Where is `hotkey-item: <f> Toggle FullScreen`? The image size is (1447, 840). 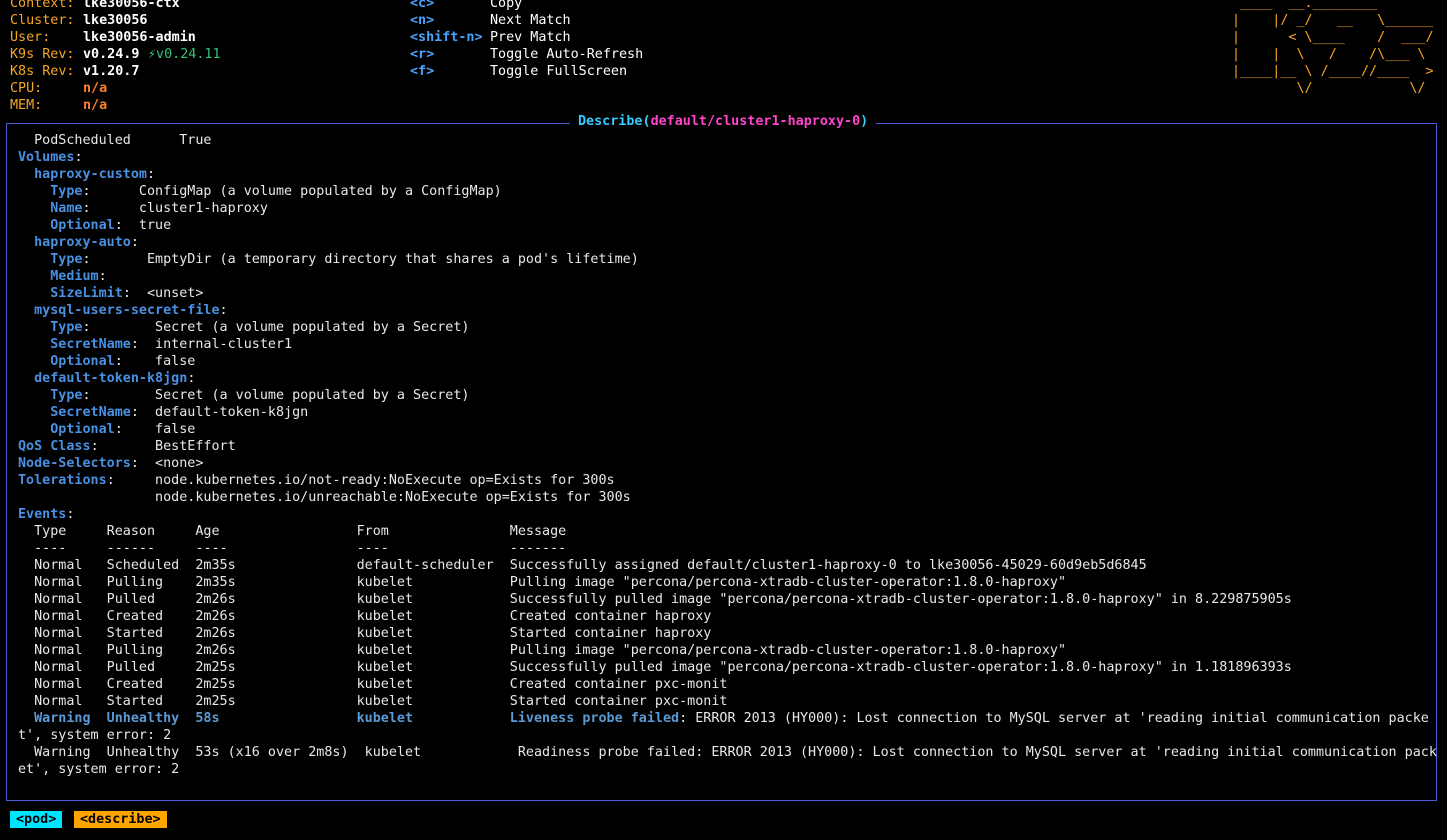
hotkey-item: <f> Toggle FullScreen is located at coordinates (518, 71).